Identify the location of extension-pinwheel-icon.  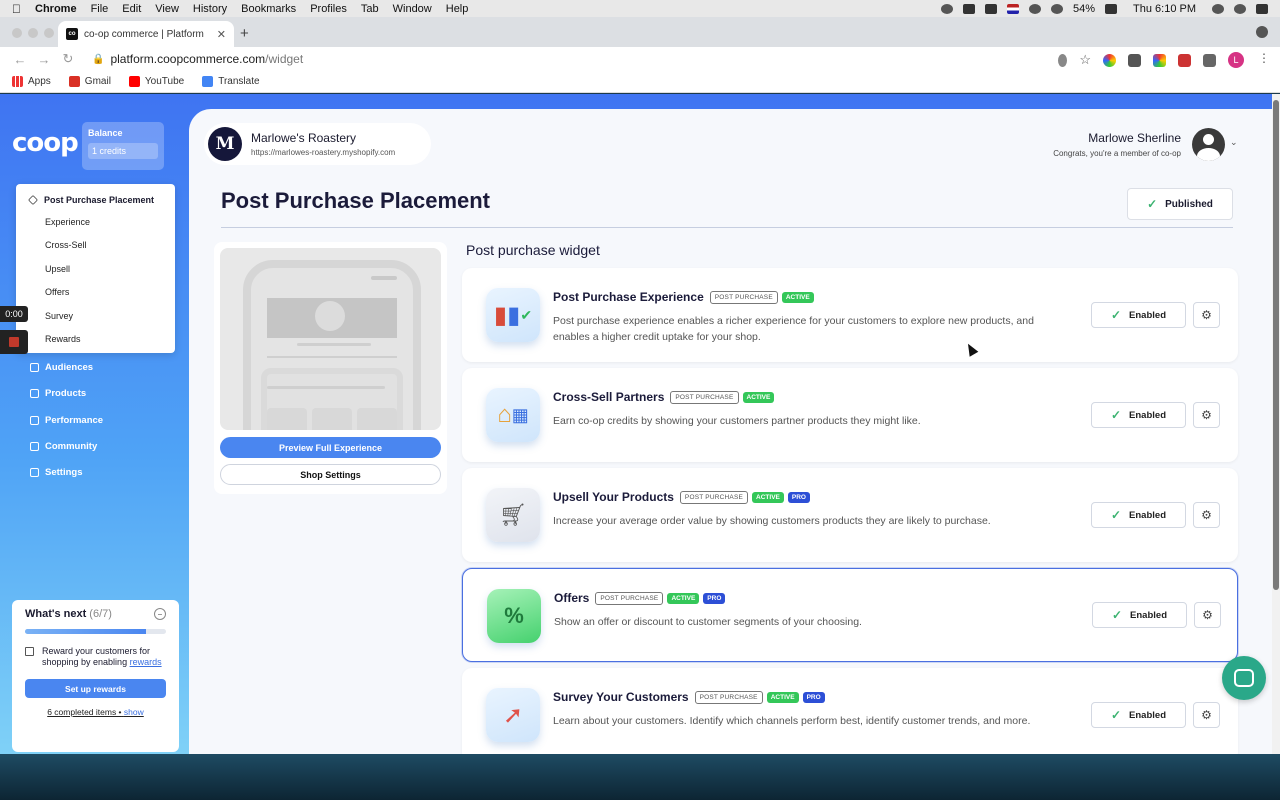
(1159, 60).